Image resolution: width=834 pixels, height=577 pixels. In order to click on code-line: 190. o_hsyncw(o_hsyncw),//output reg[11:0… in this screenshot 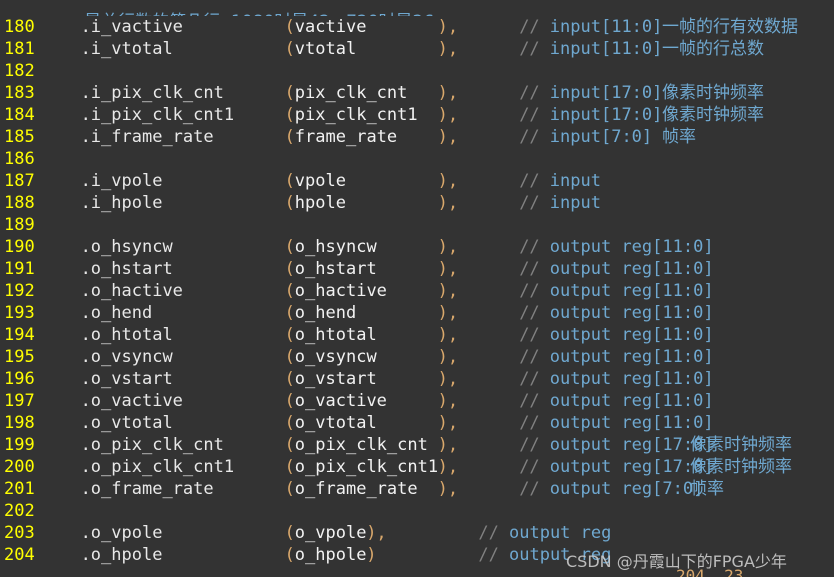, I will do `click(417, 247)`.